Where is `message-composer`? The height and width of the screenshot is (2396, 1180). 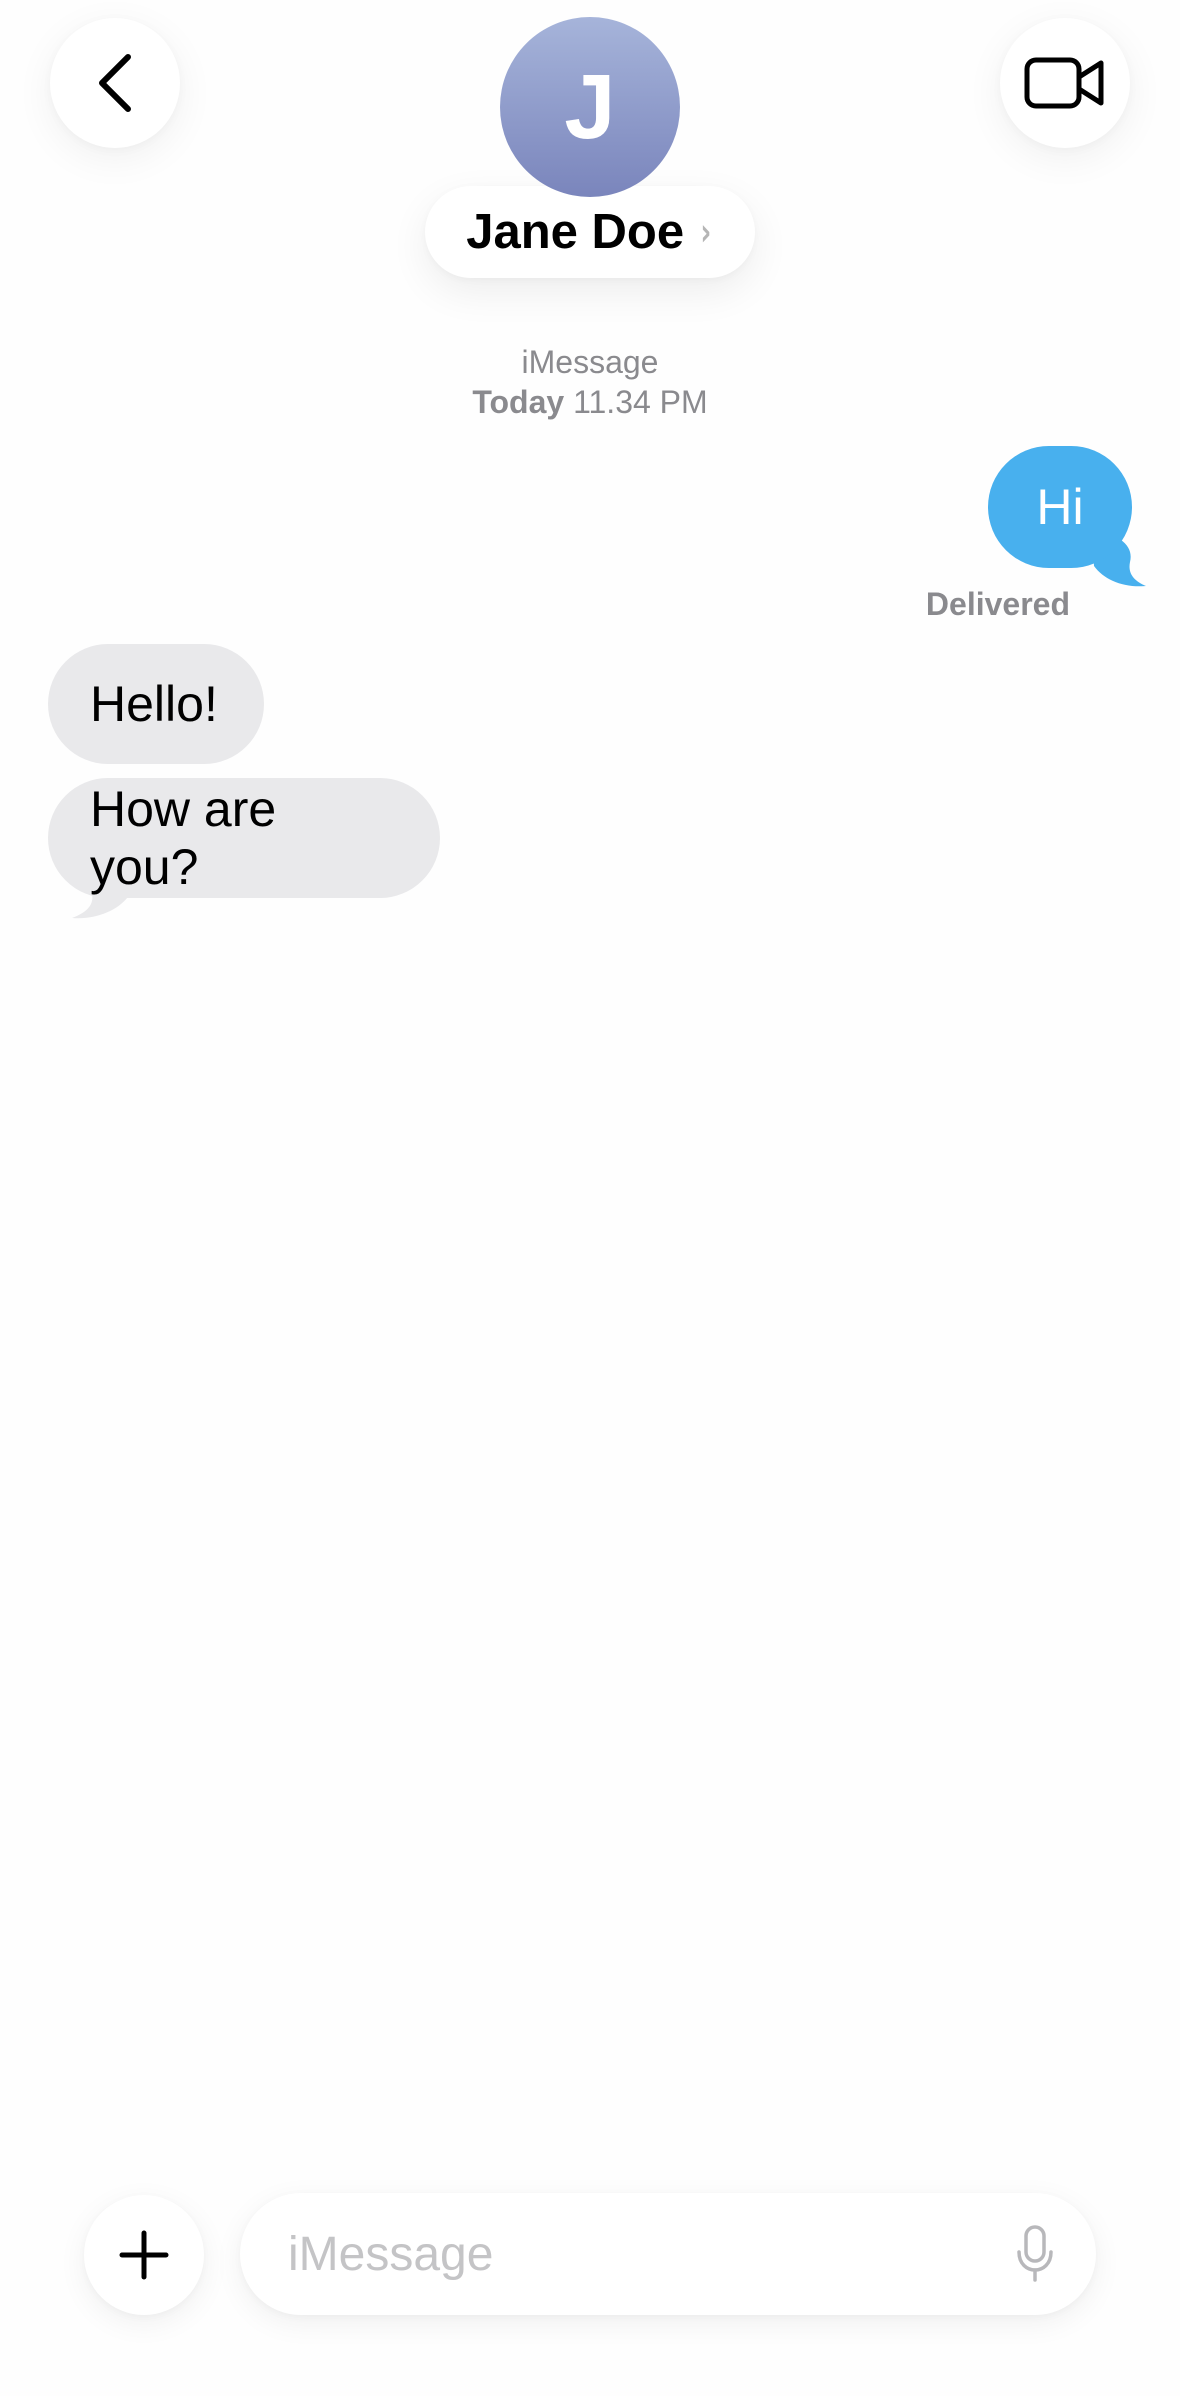 message-composer is located at coordinates (668, 2254).